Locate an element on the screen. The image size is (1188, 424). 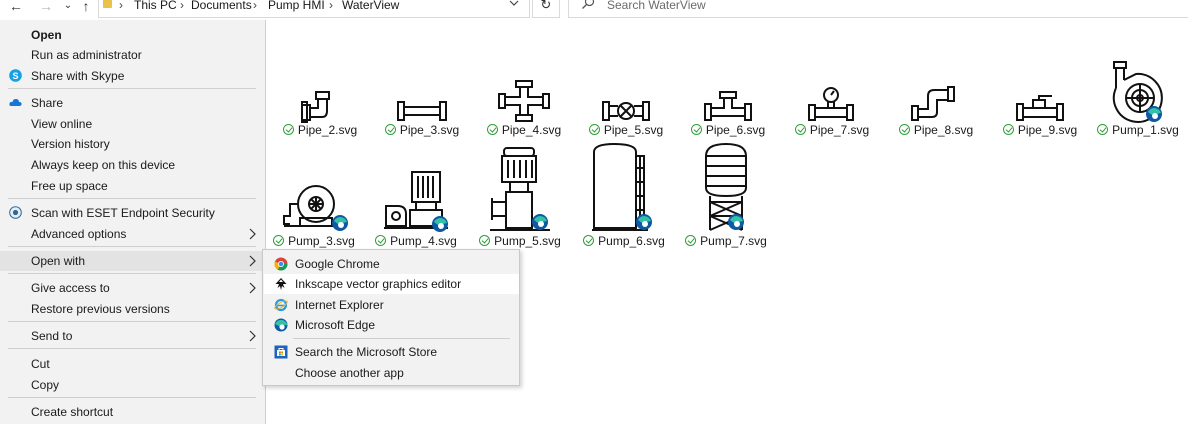
menu-item-send-to: Send to is located at coordinates (132, 336).